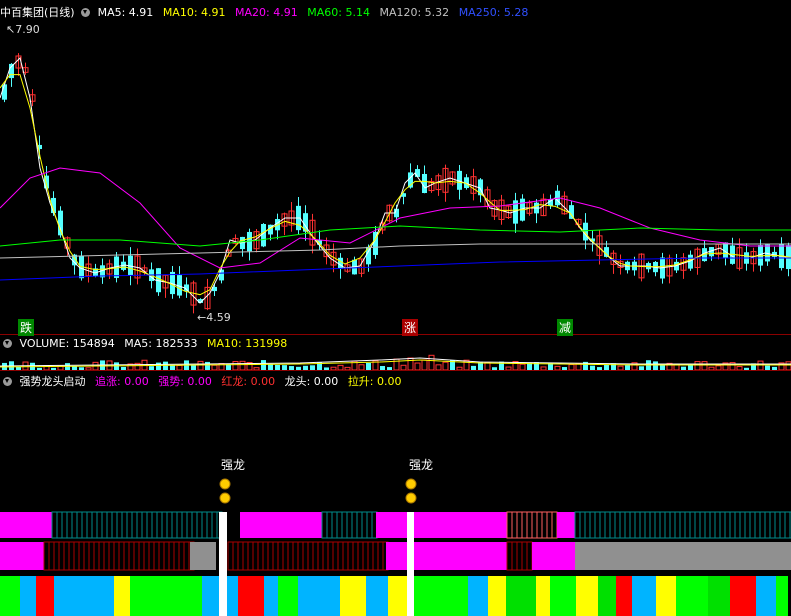  Describe the element at coordinates (52, 381) in the screenshot. I see `indicator-title: 强势龙头启动` at that location.